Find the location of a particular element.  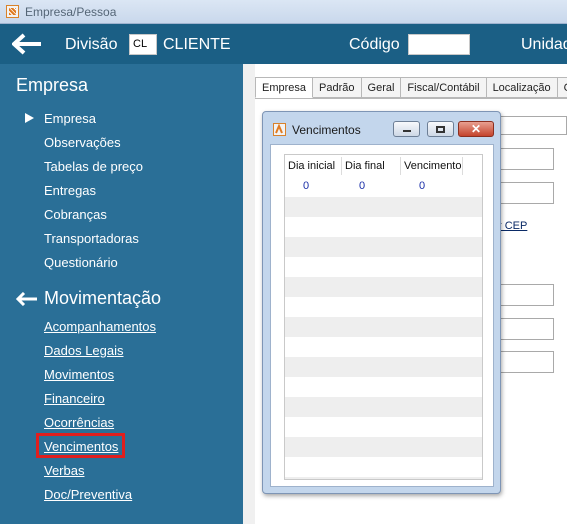

unidade-label: Unidad is located at coordinates (544, 44).